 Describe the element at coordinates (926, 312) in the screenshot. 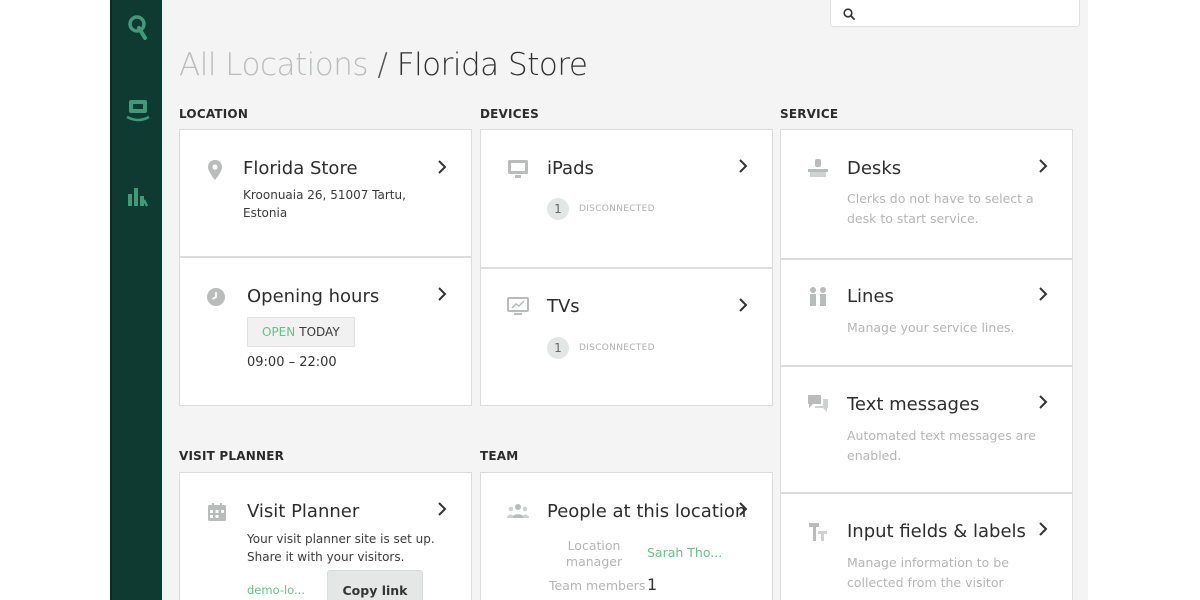

I see `lines-row: Lines Manage your service lines.` at that location.